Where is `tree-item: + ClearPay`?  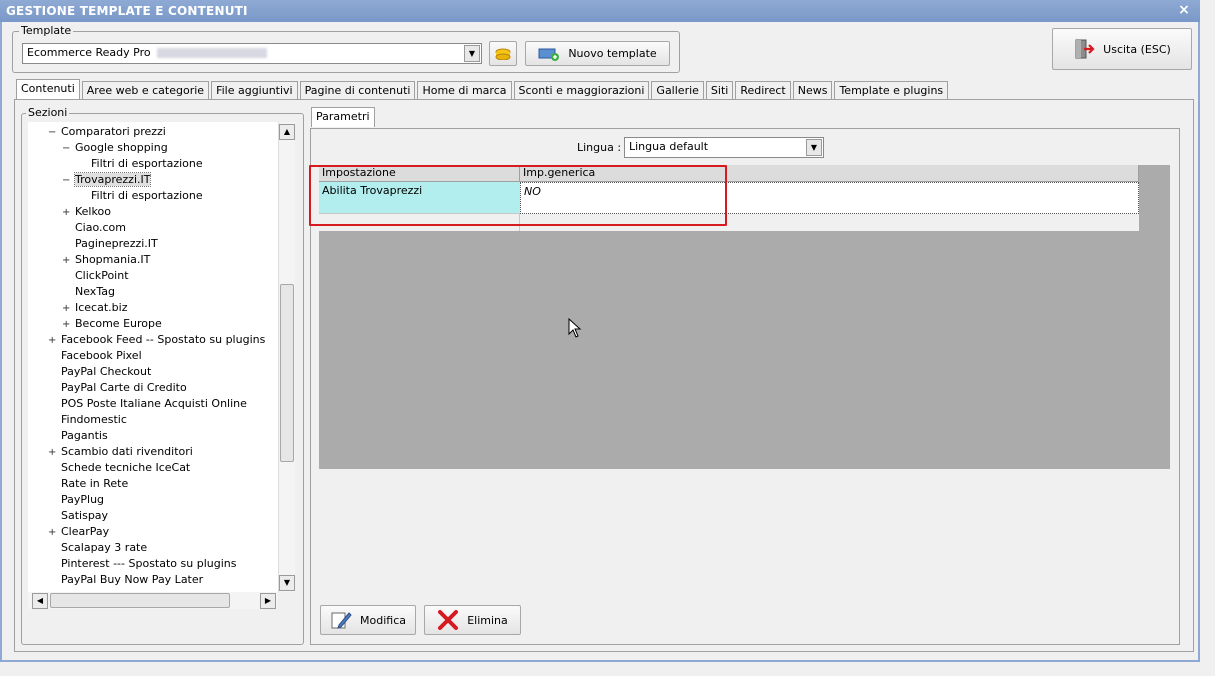
tree-item: + ClearPay is located at coordinates (78, 532).